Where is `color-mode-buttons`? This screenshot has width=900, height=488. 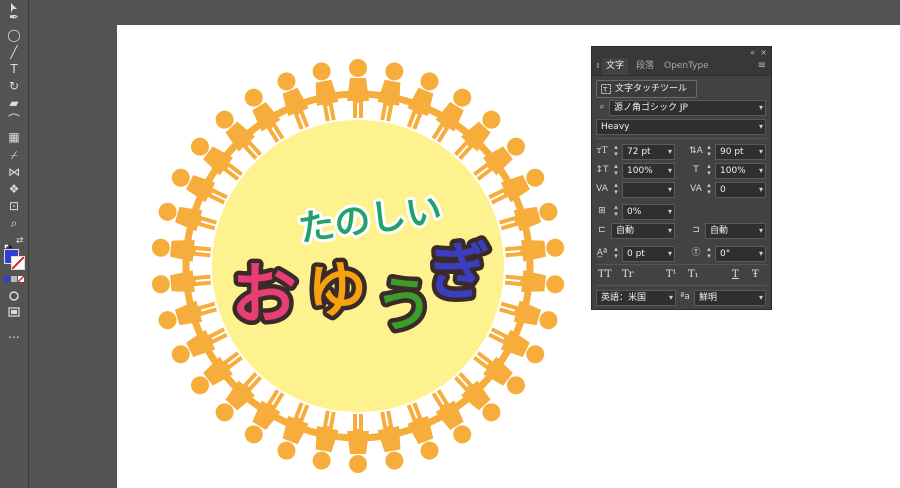 color-mode-buttons is located at coordinates (14, 279).